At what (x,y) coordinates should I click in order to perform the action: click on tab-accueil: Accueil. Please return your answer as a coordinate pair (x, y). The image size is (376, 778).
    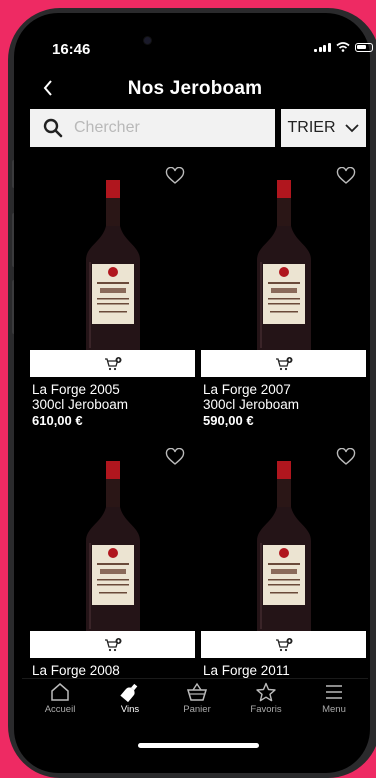
    Looking at the image, I should click on (60, 698).